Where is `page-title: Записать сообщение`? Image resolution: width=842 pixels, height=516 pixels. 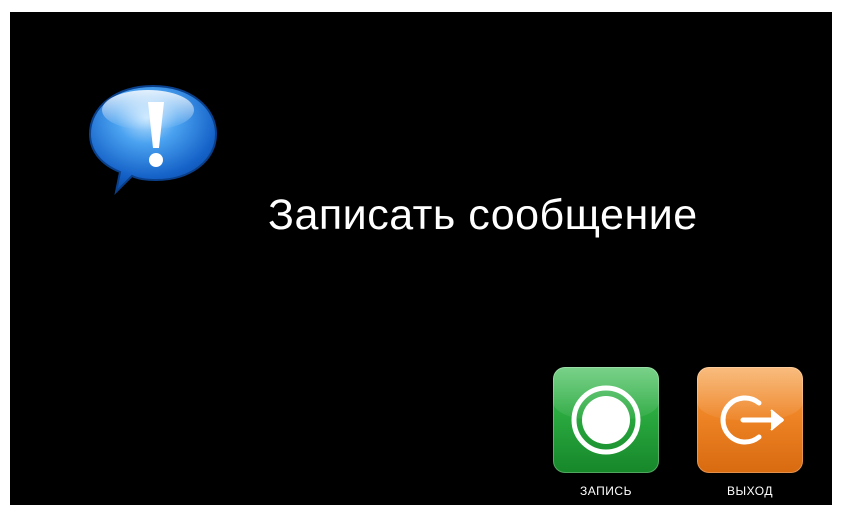 page-title: Записать сообщение is located at coordinates (483, 215).